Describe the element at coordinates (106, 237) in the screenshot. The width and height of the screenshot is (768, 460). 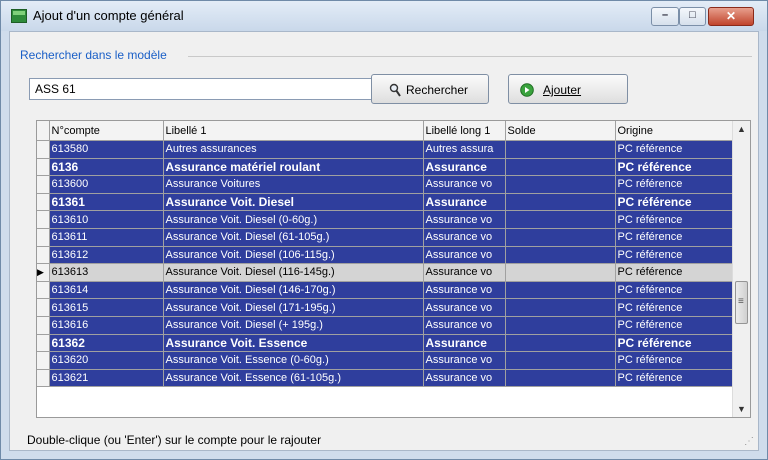
I see `cell-numero: 613611` at that location.